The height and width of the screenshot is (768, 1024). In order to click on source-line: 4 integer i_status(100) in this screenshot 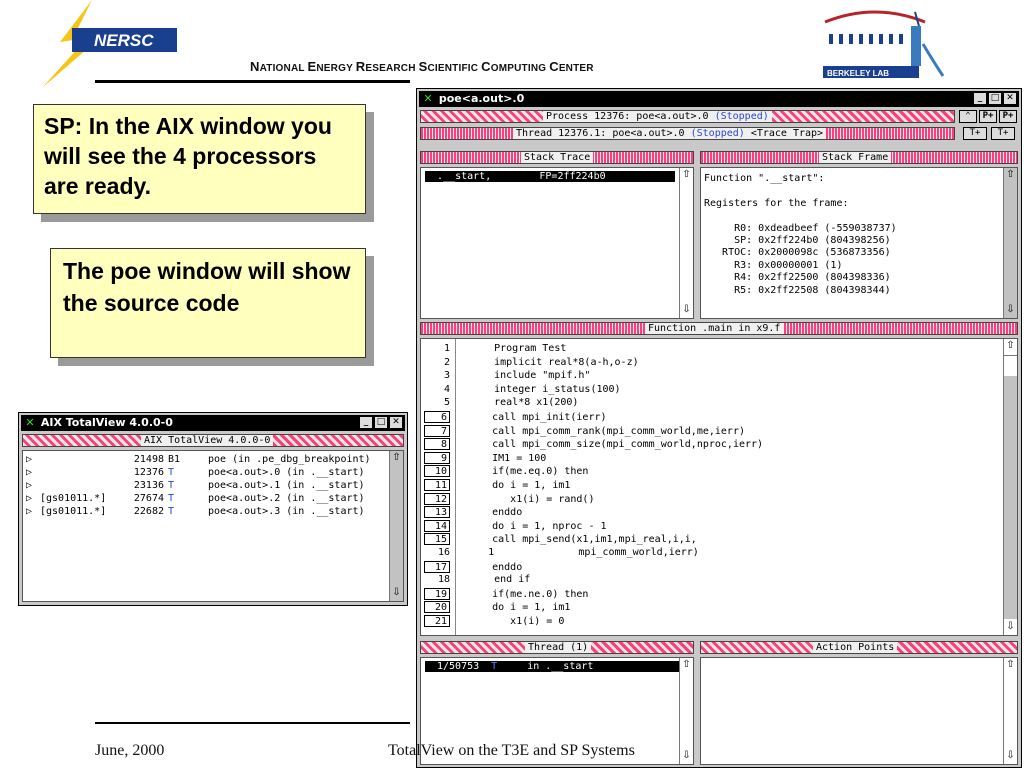, I will do `click(592, 391)`.